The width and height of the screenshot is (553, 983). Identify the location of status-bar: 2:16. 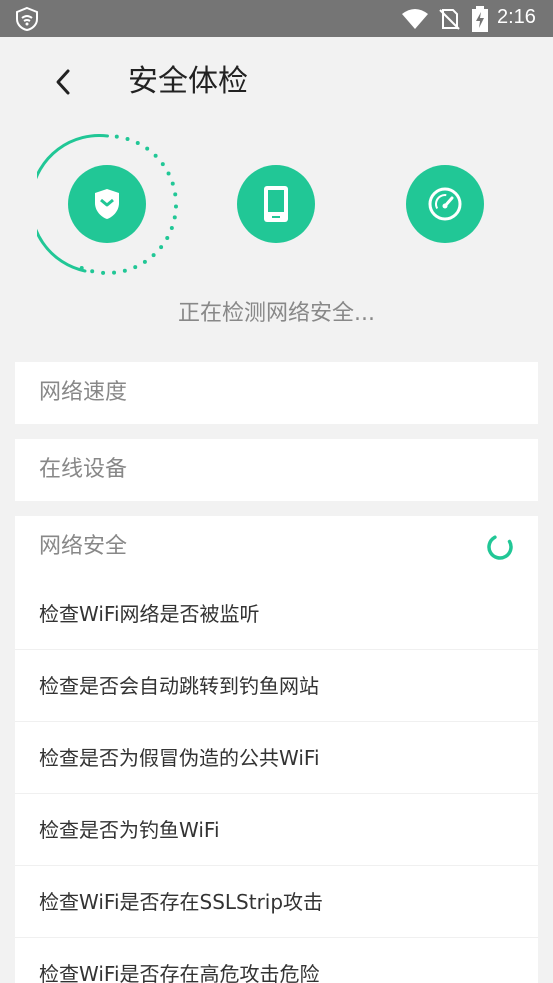
(276, 18).